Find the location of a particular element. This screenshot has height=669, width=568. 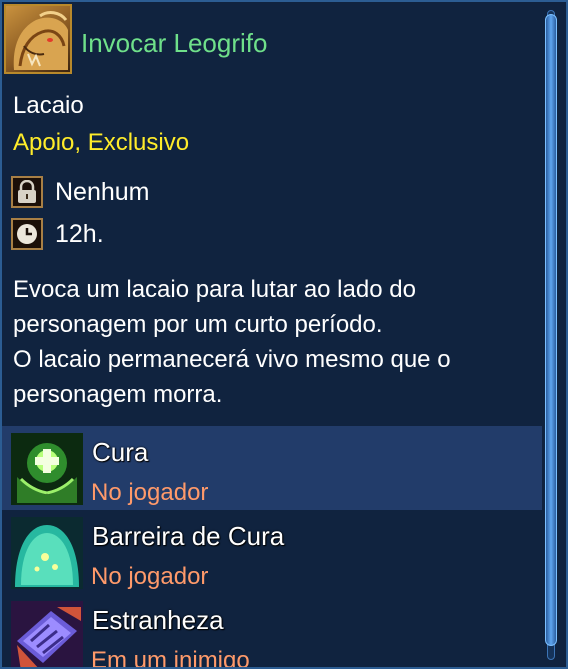

lock-icon is located at coordinates (27, 192).